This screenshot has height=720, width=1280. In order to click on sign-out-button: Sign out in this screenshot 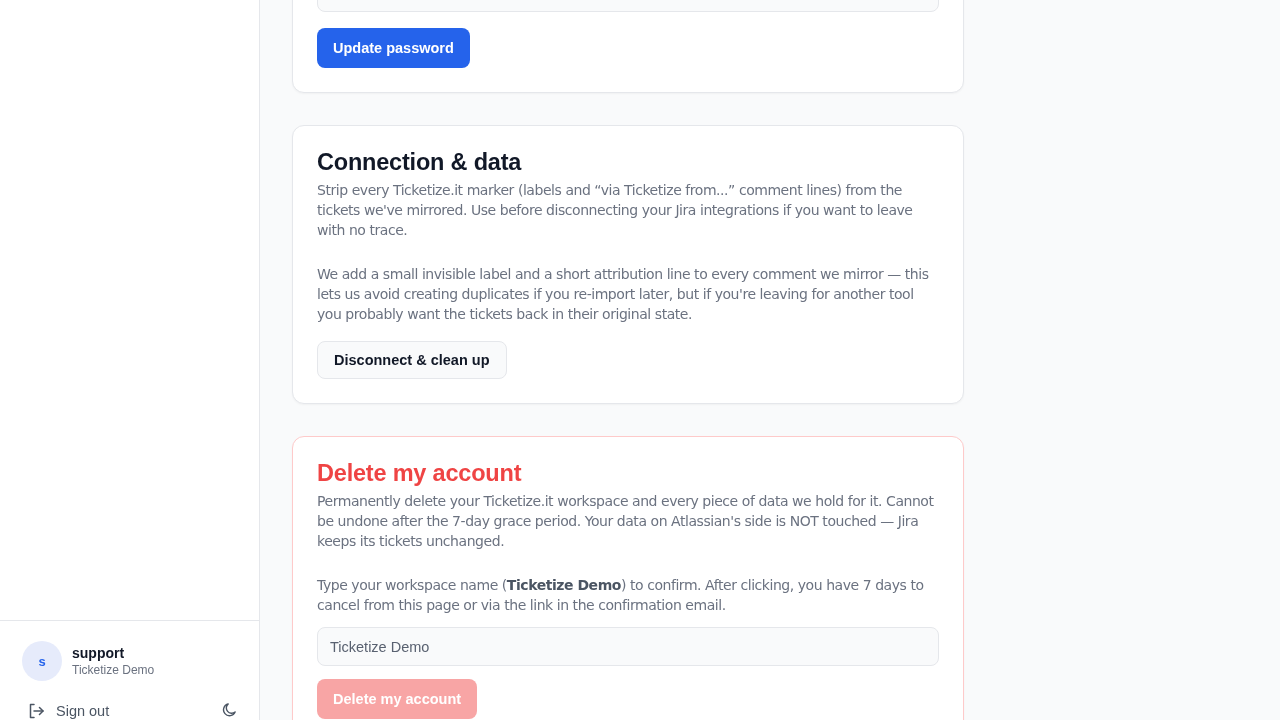, I will do `click(66, 711)`.